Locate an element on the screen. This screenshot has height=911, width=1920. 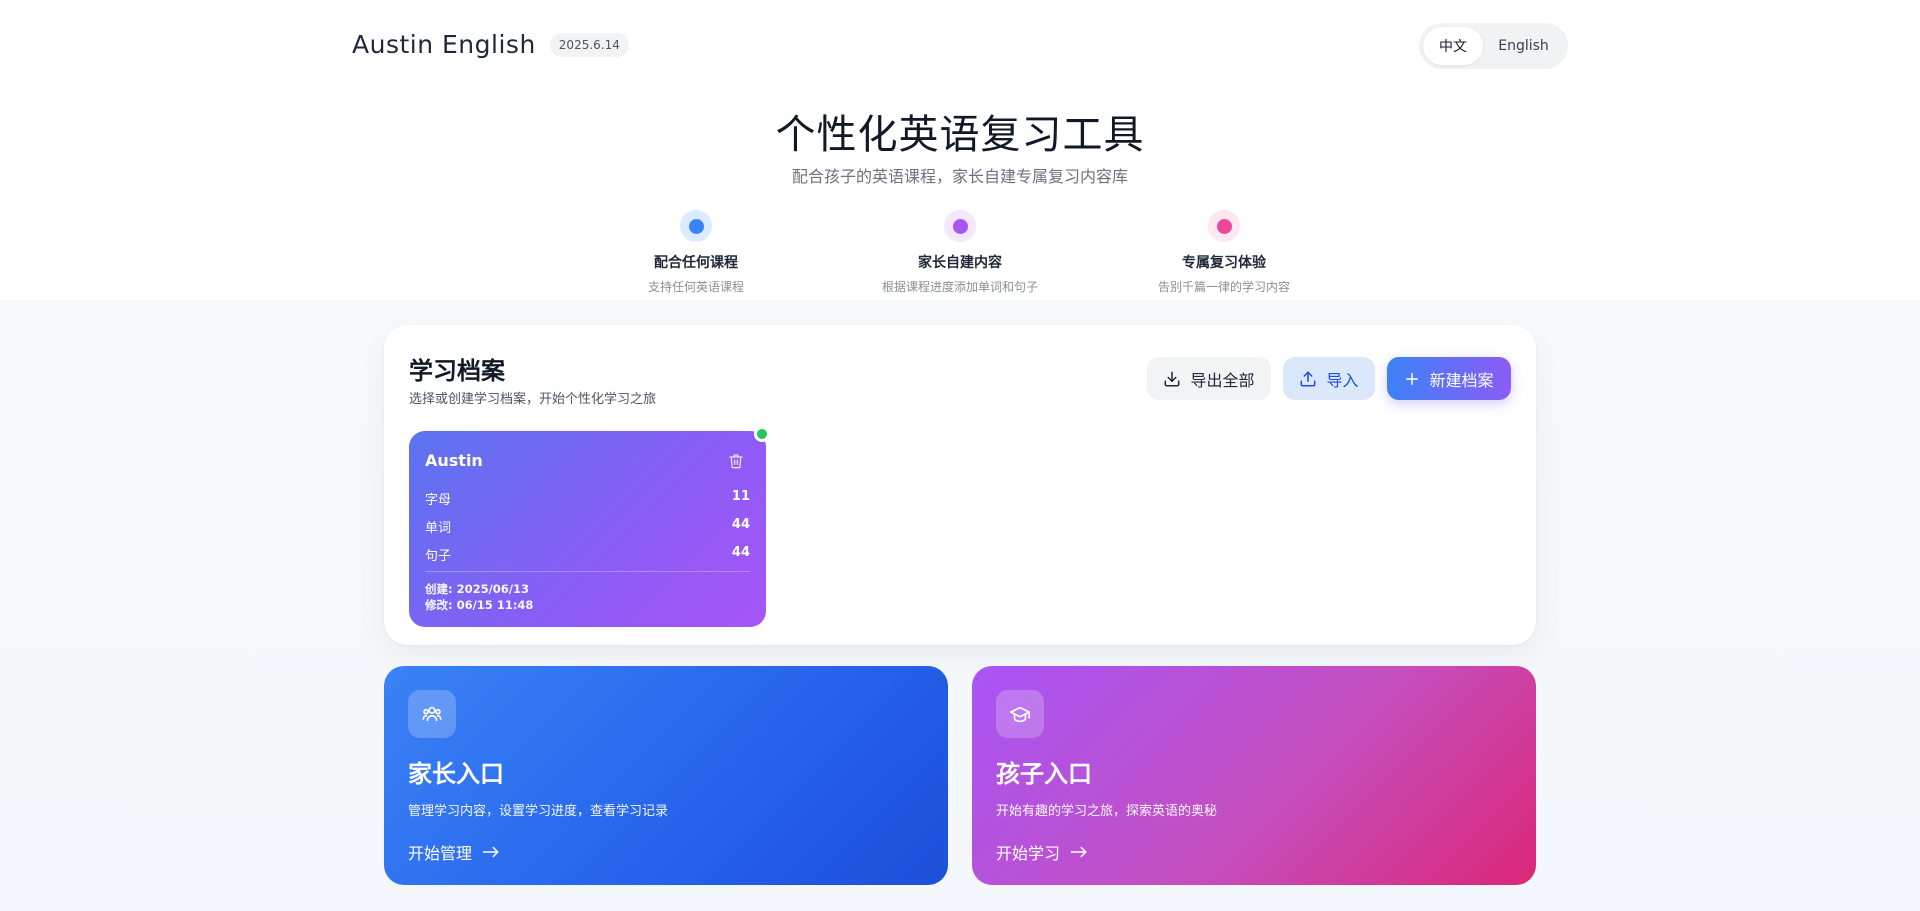
start-manage-link: 开始管理 is located at coordinates (454, 852).